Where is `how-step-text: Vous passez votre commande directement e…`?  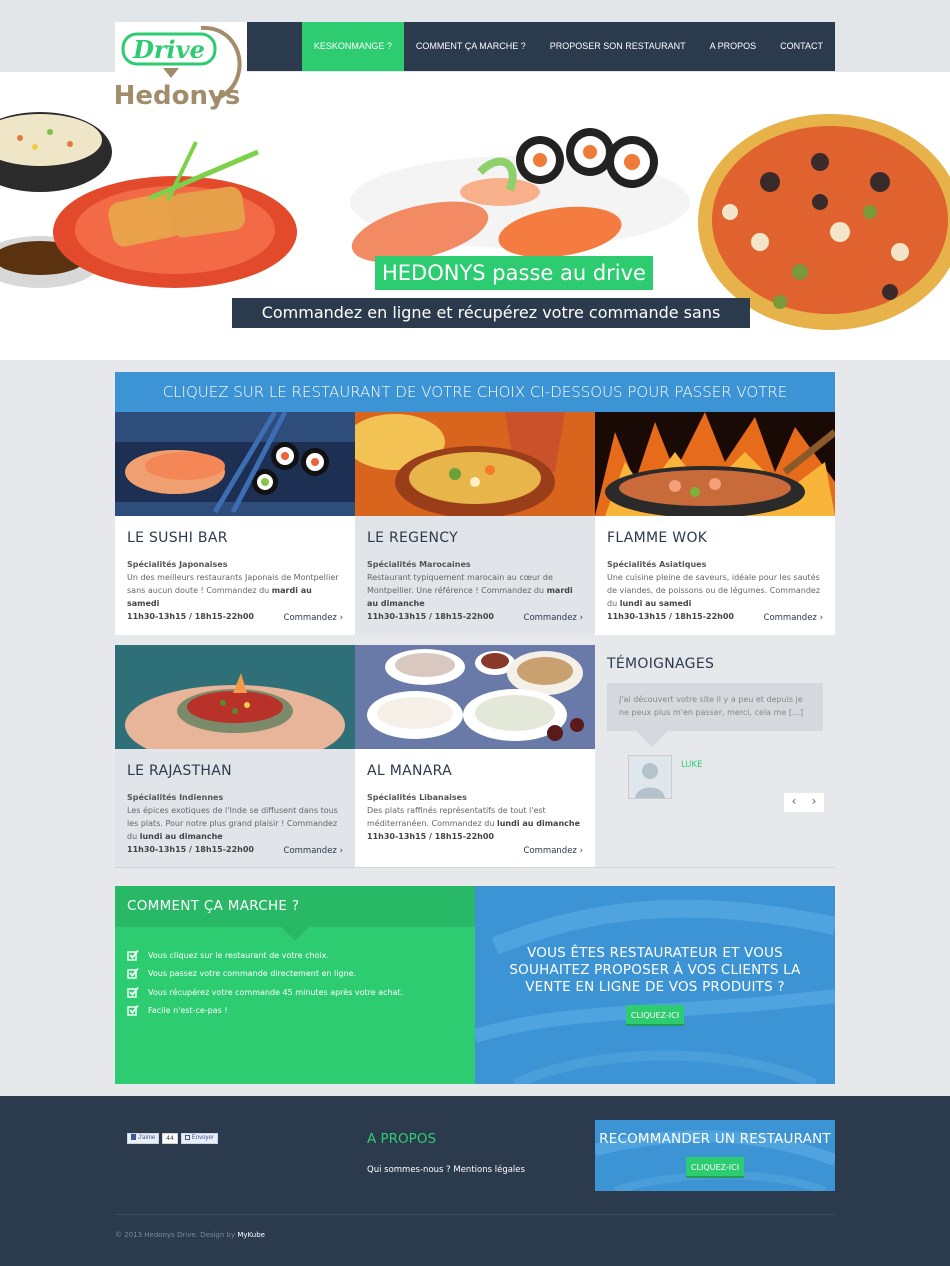 how-step-text: Vous passez votre commande directement e… is located at coordinates (252, 973).